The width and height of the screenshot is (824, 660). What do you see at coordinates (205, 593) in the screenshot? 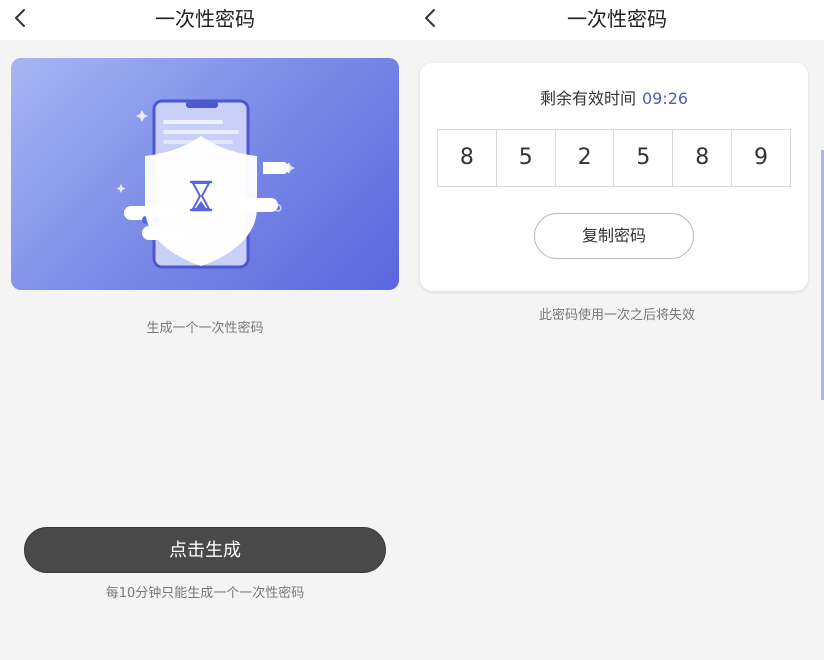
I see `generate-limit-note: 每10分钟只能生成一个一次性密码` at bounding box center [205, 593].